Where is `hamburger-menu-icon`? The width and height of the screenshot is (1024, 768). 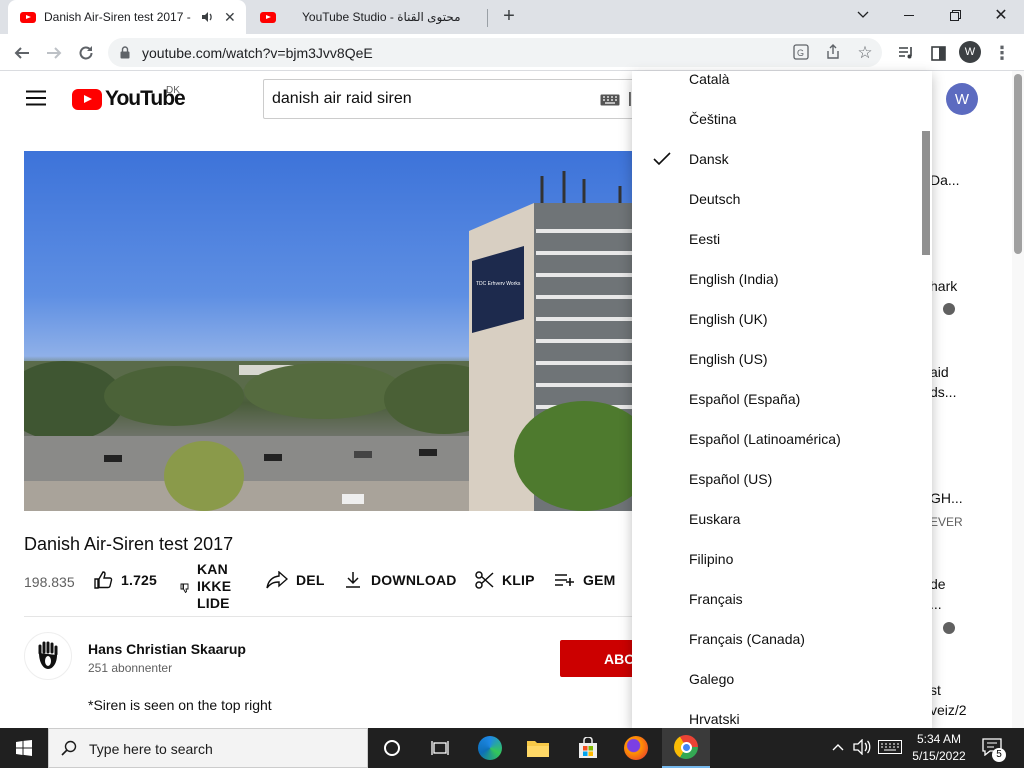 hamburger-menu-icon is located at coordinates (36, 98).